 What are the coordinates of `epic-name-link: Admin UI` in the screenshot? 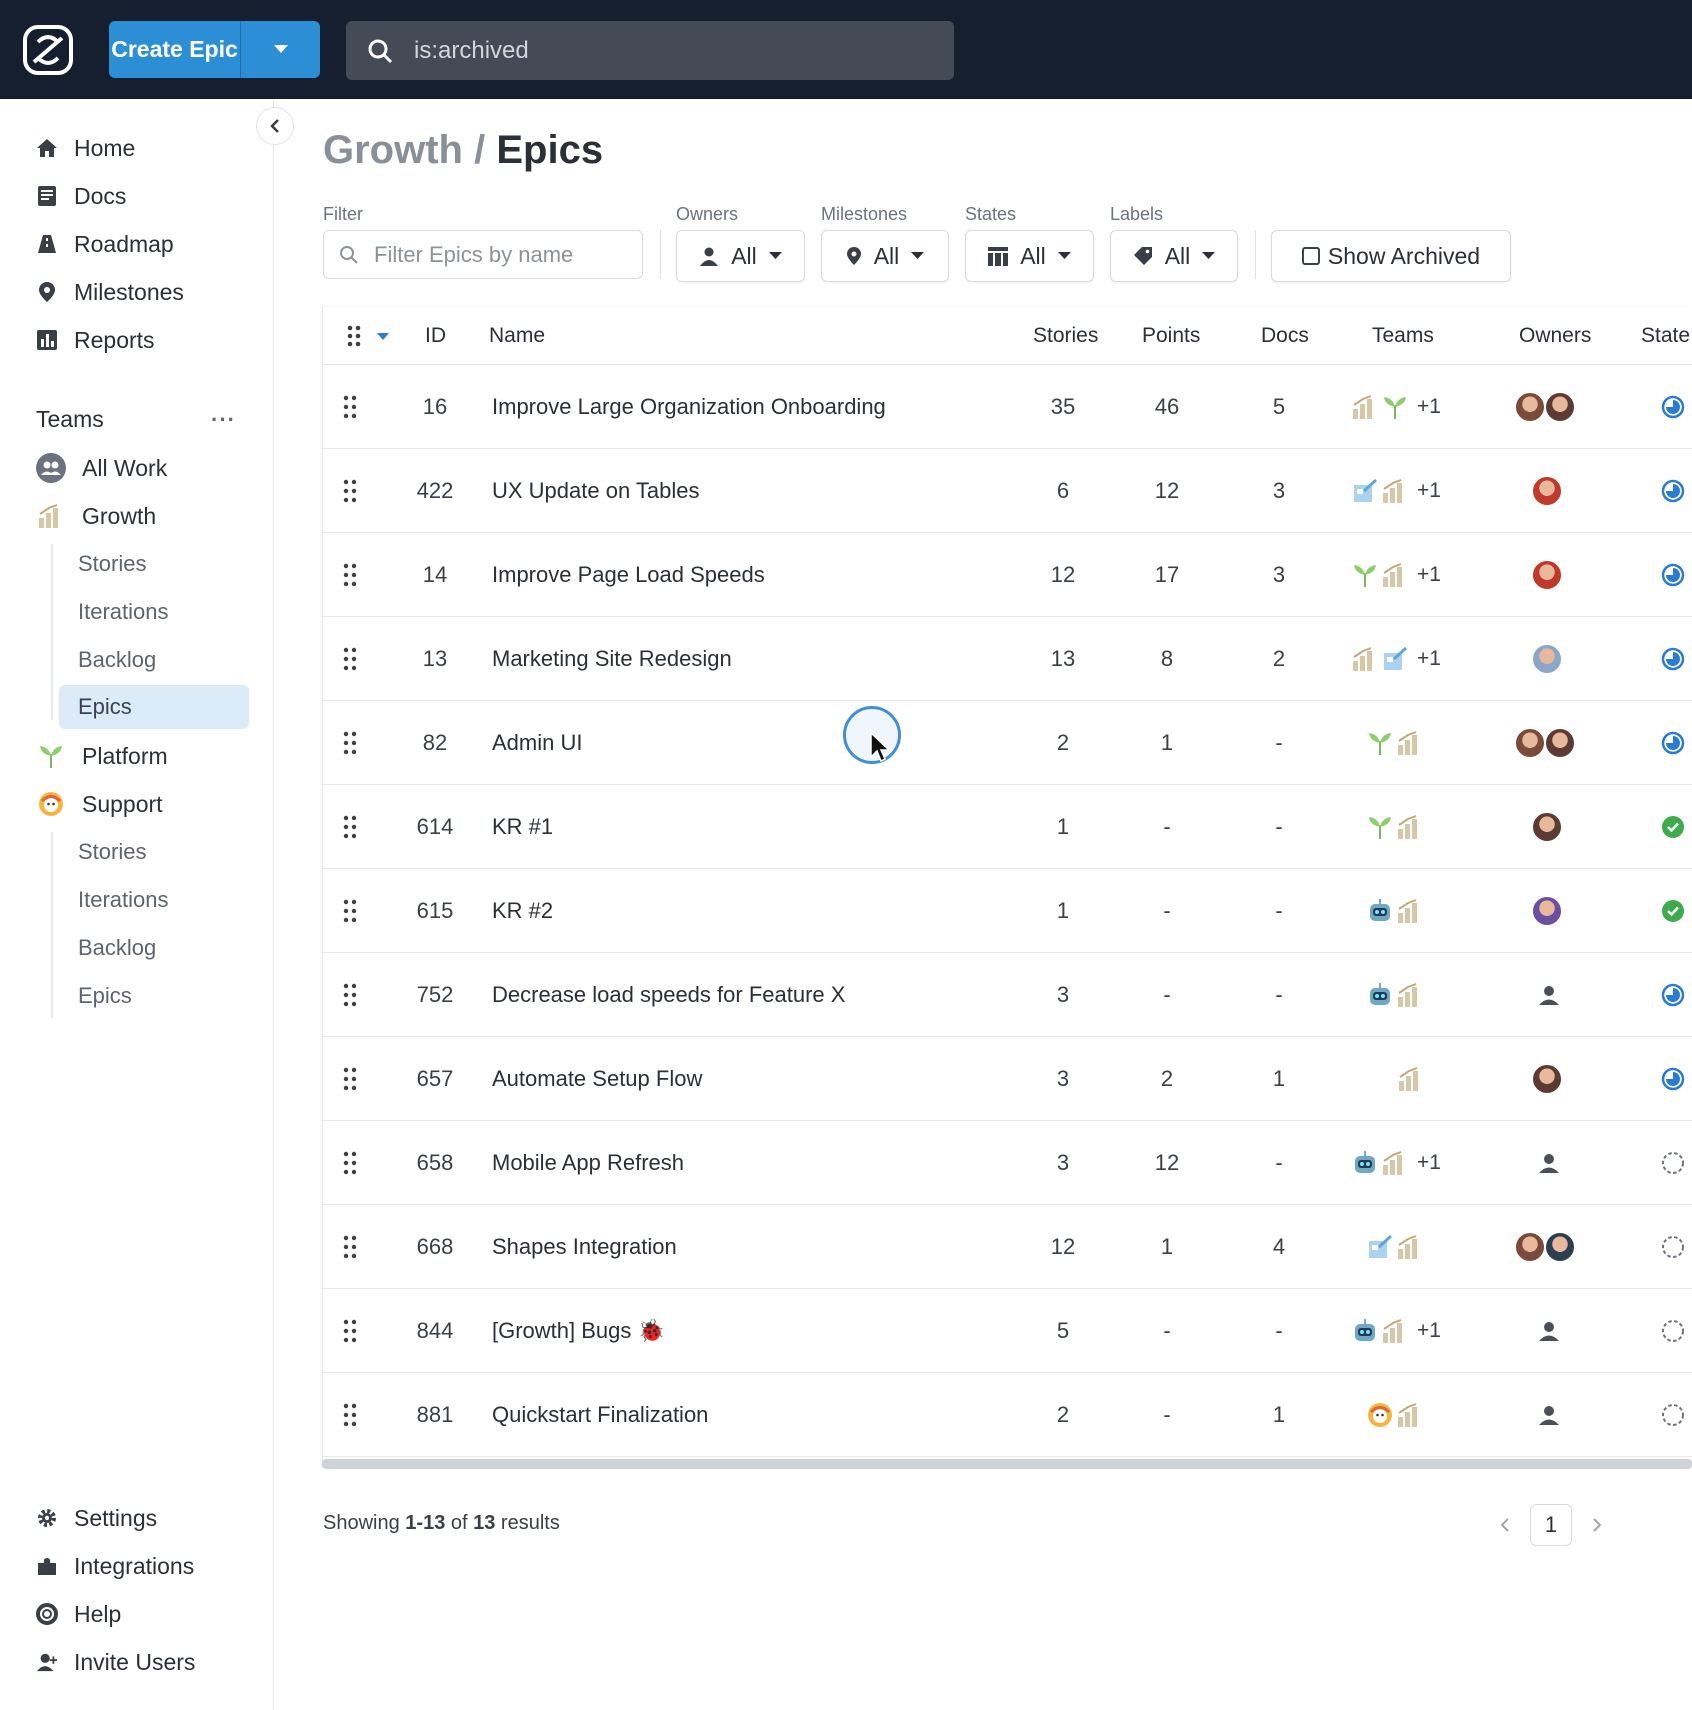 It's located at (752, 743).